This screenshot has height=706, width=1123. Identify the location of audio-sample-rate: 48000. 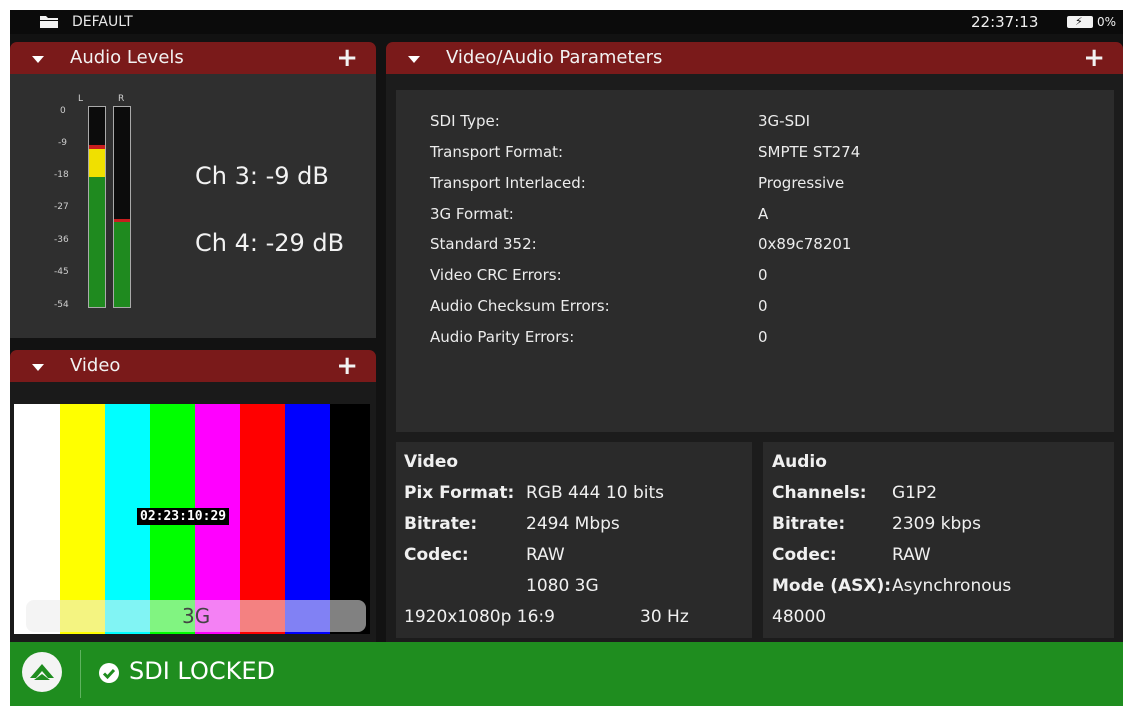
(799, 617).